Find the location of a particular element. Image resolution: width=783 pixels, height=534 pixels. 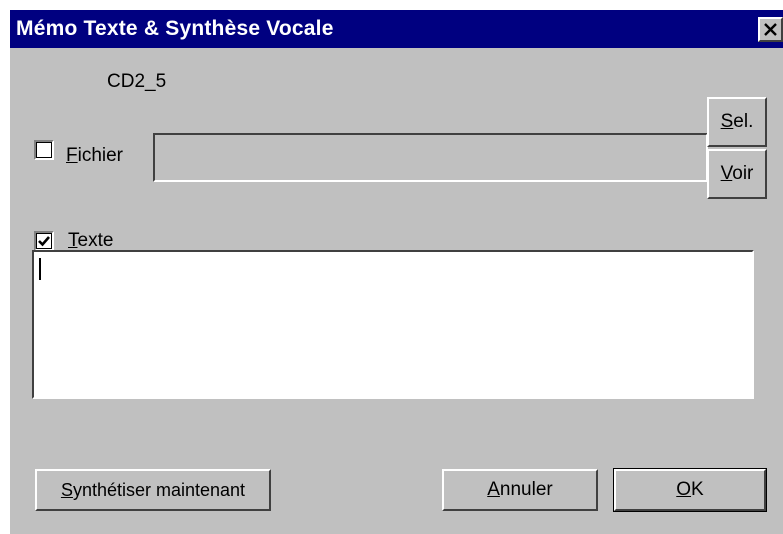

cancel-button: Annuler is located at coordinates (520, 490).